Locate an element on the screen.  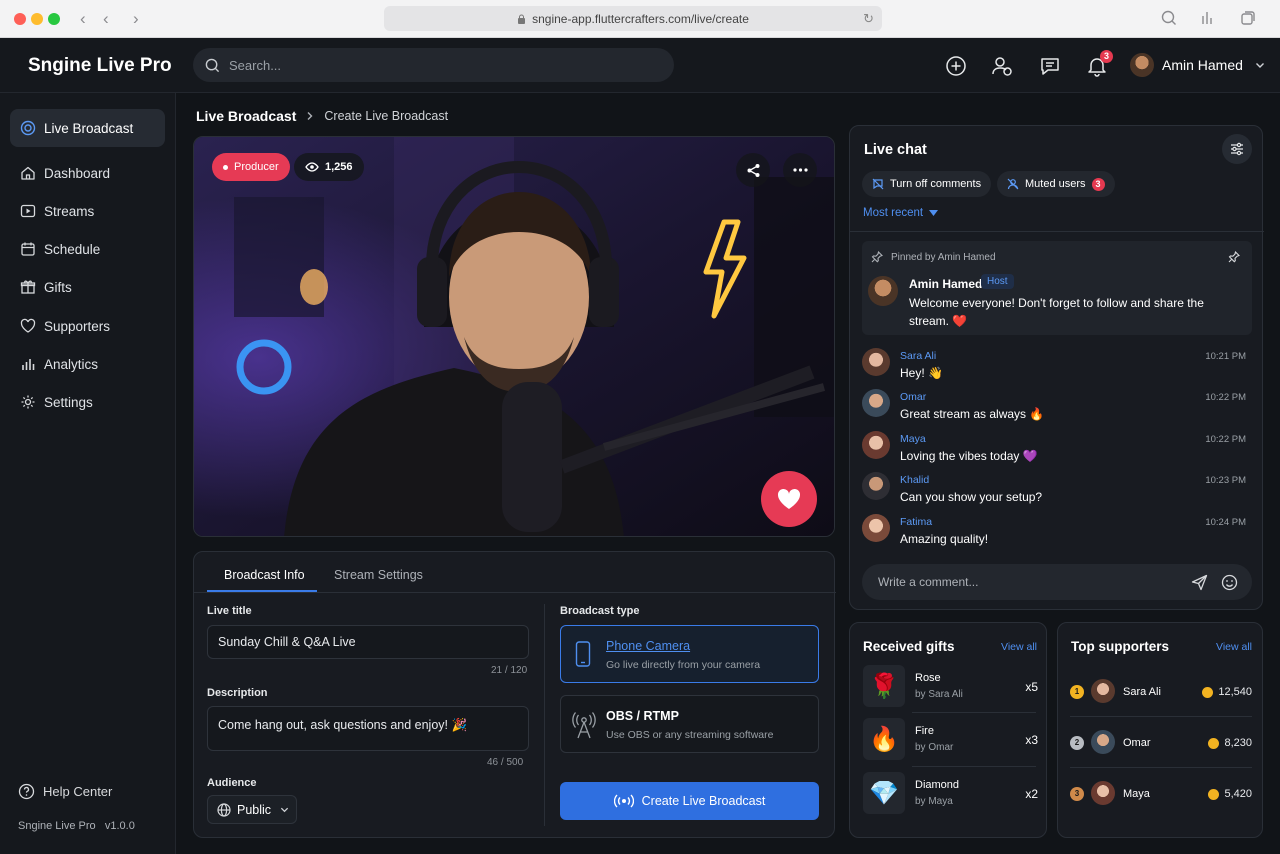
add-icon is located at coordinates (956, 66).